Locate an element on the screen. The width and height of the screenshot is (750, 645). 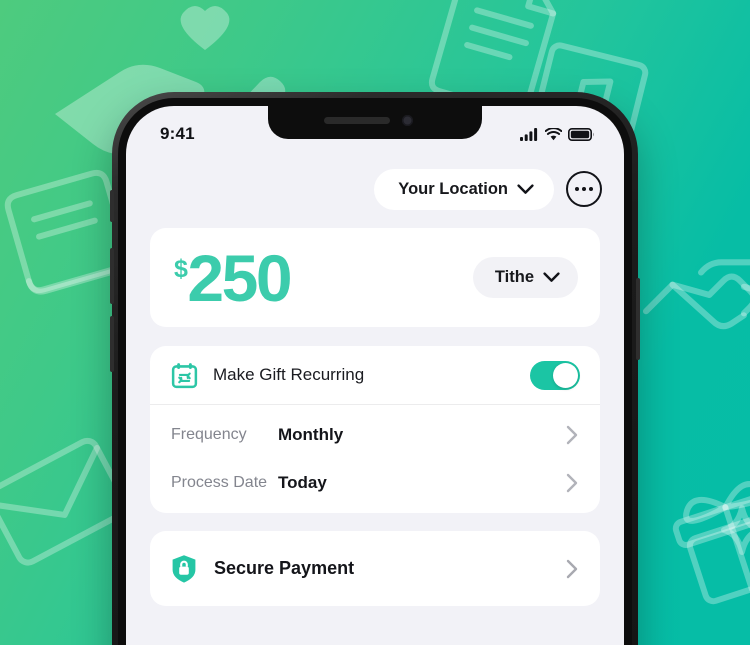
recurring-gift-header: Make Gift Recurring is located at coordinates (375, 375).